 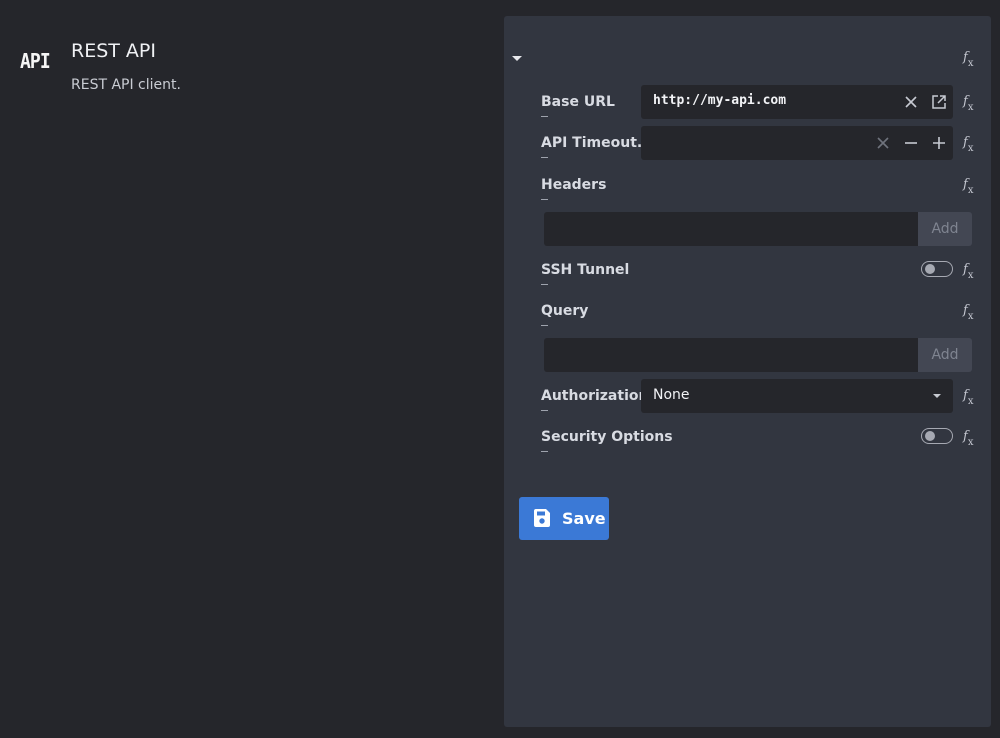 I want to click on headers-fx-icon: fx, so click(x=972, y=186).